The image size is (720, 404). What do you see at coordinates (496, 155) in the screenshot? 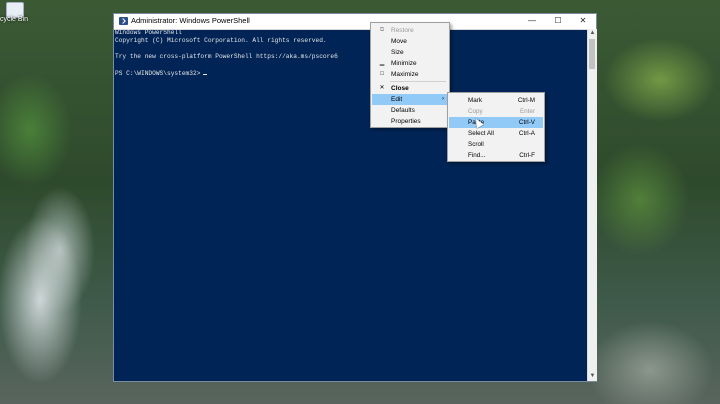
I see `submenu-item-find: Find... Ctrl-F` at bounding box center [496, 155].